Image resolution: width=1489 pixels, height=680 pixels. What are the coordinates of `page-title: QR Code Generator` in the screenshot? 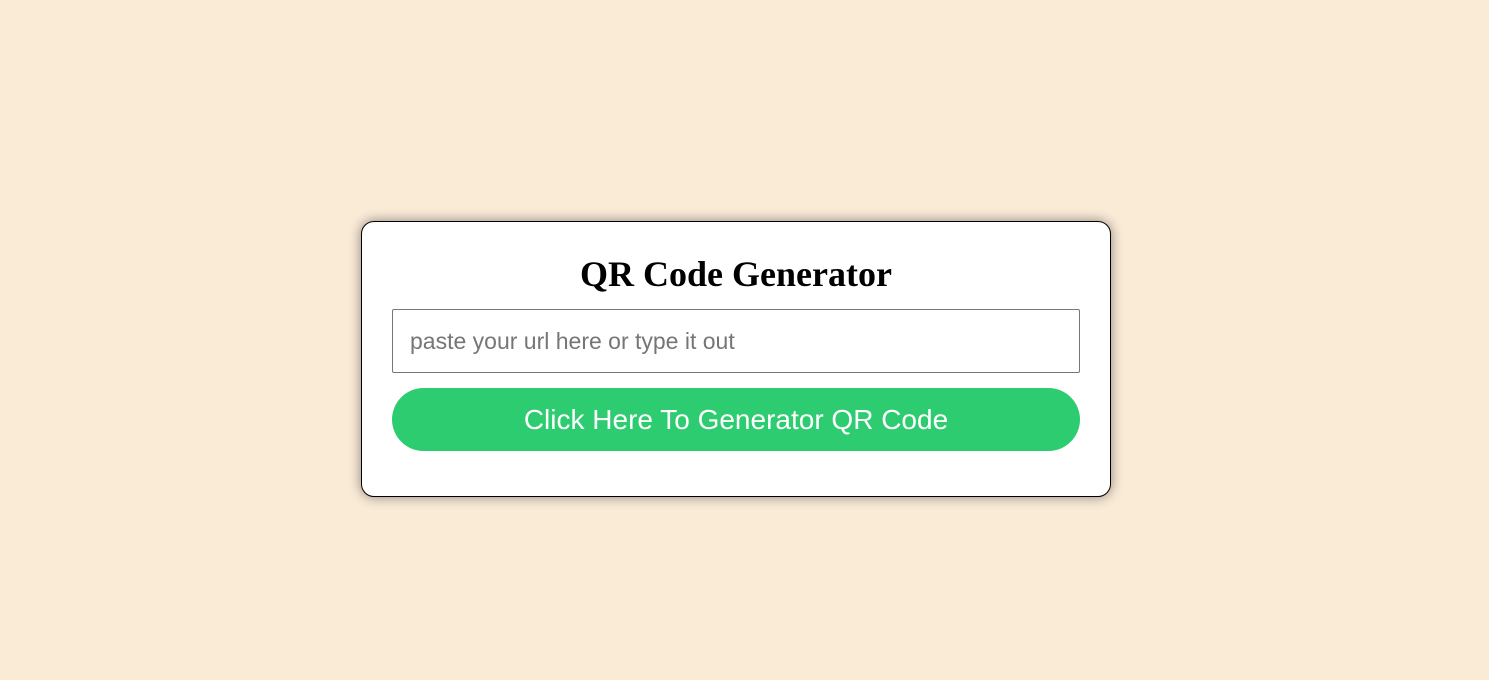 It's located at (736, 274).